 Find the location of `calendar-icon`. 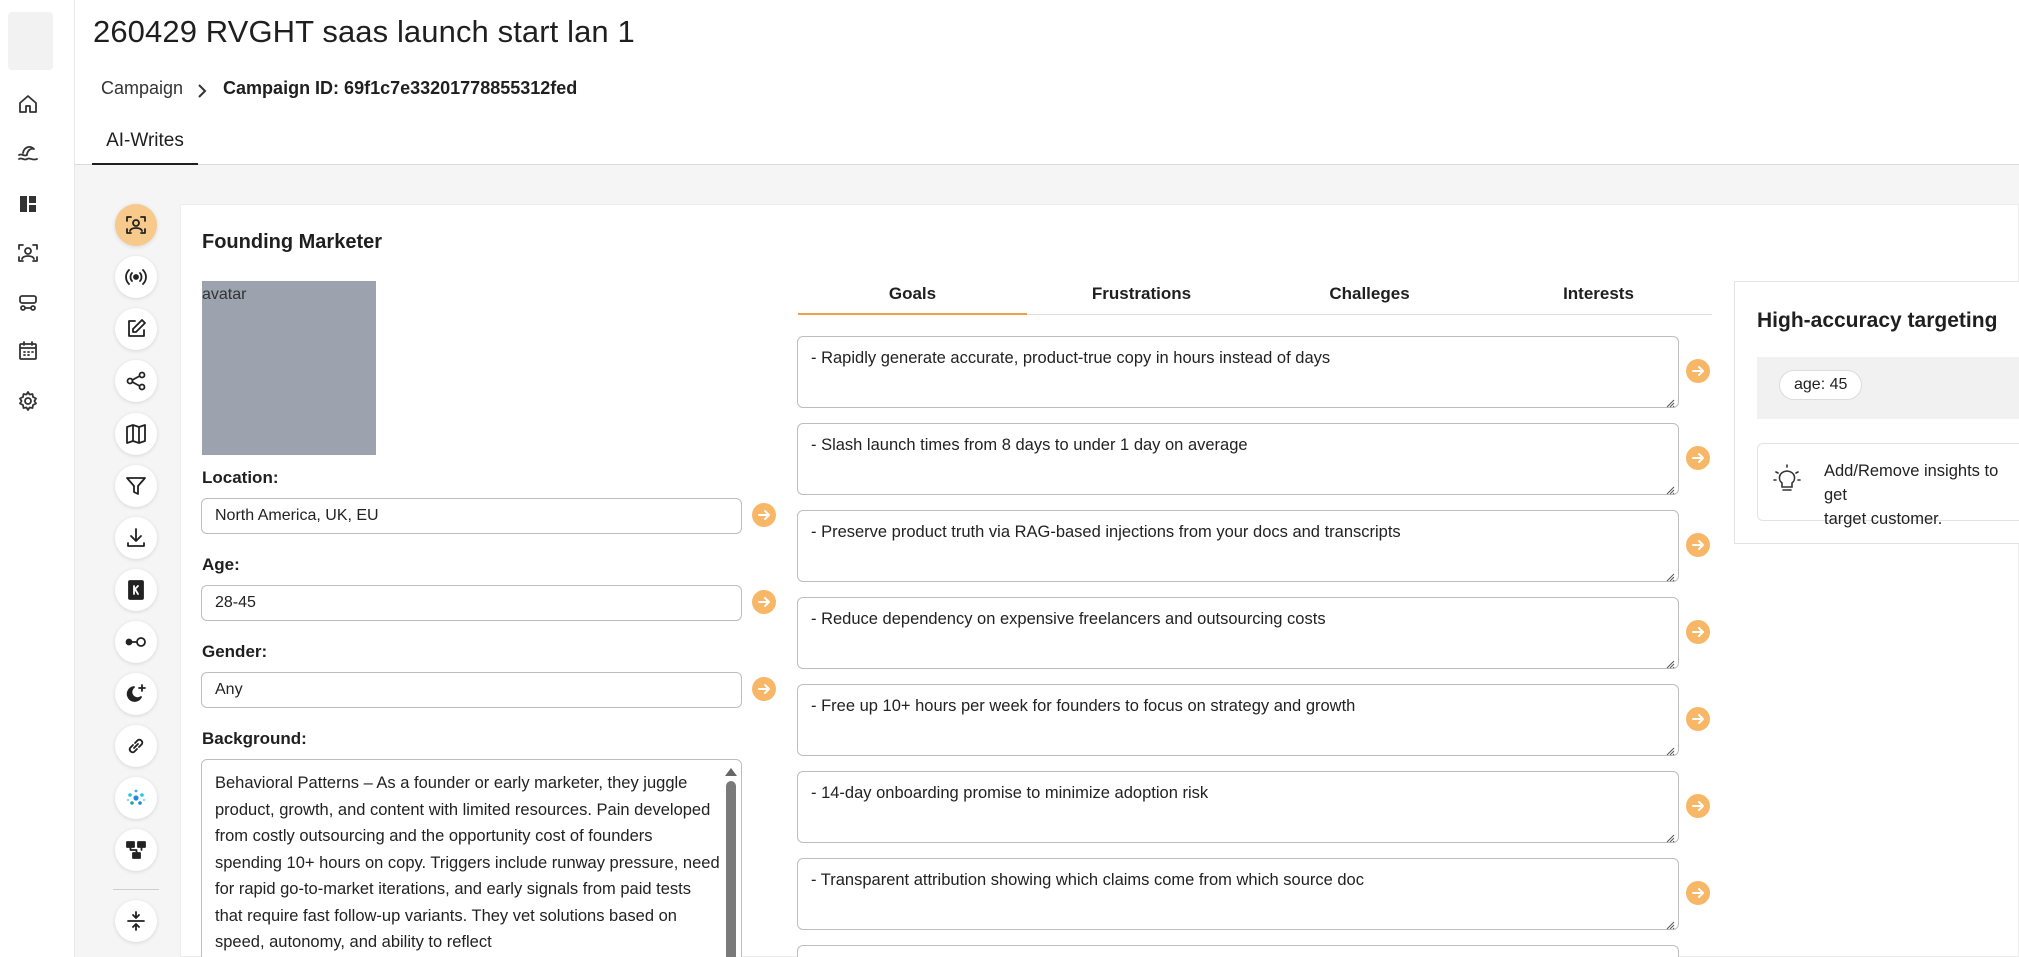

calendar-icon is located at coordinates (28, 351).